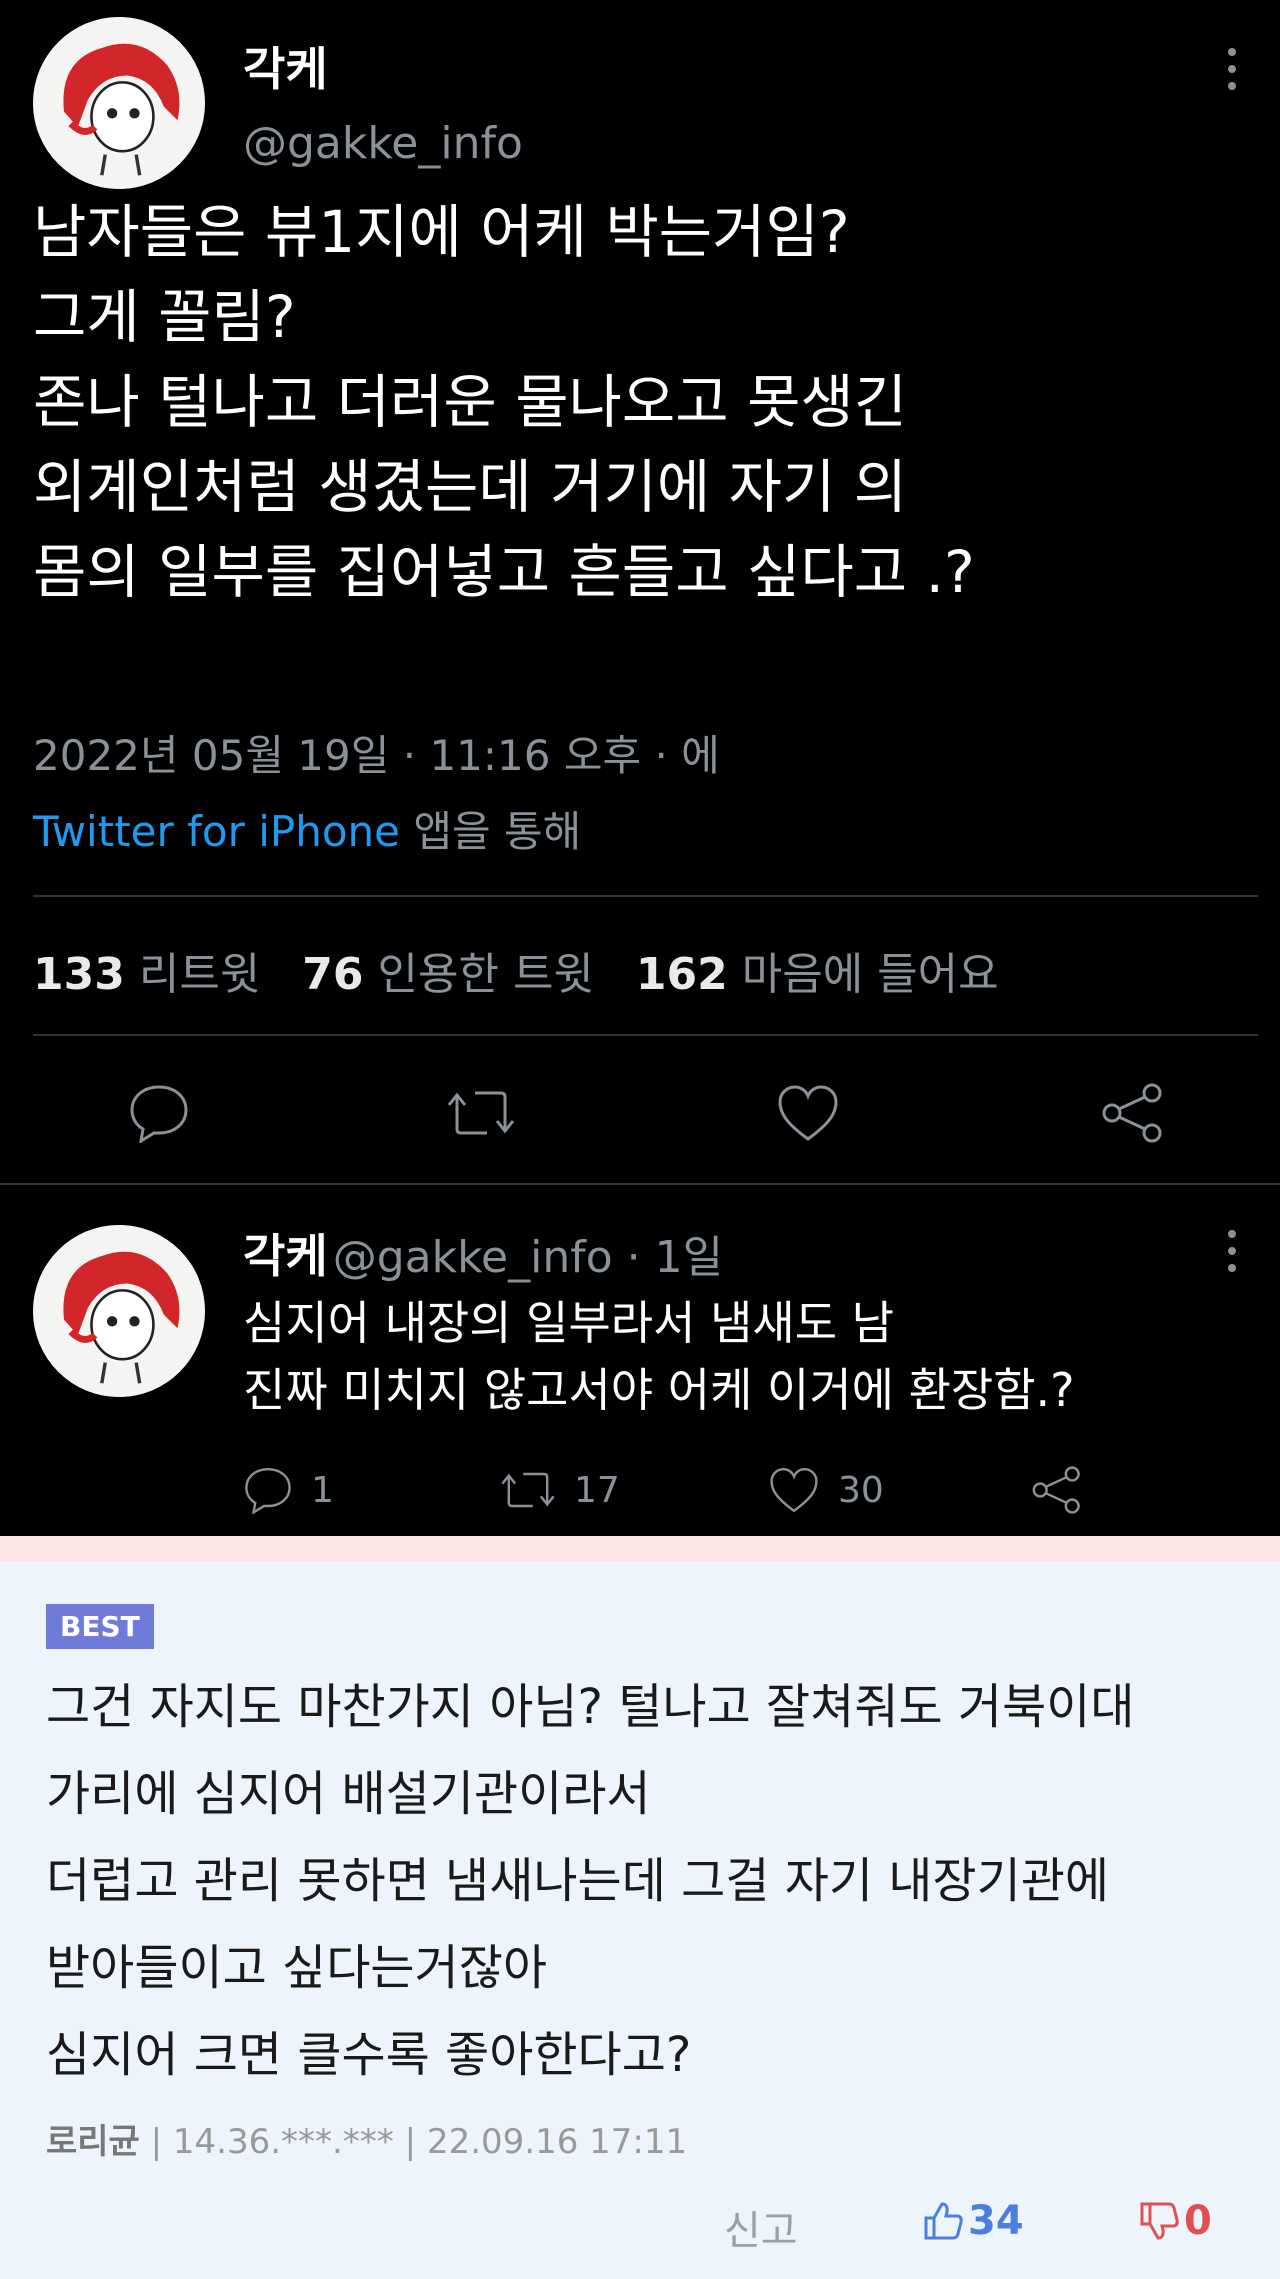 This screenshot has width=1280, height=2279. Describe the element at coordinates (761, 2227) in the screenshot. I see `report-button: 신고` at that location.